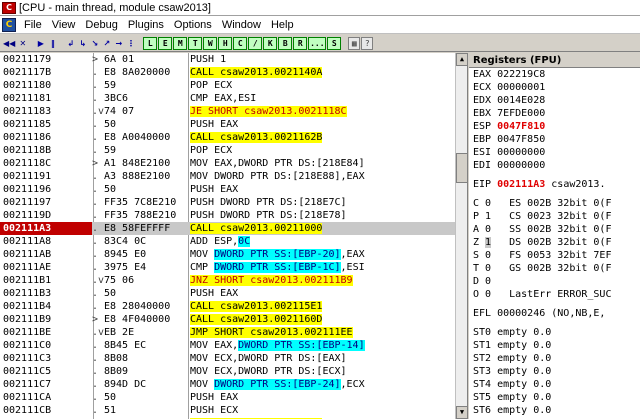 This screenshot has width=640, height=419. I want to click on instruction-row: 002111C3. 8B08 MOV ECX,DWORD PTR DS:[EAX], so click(233, 358).